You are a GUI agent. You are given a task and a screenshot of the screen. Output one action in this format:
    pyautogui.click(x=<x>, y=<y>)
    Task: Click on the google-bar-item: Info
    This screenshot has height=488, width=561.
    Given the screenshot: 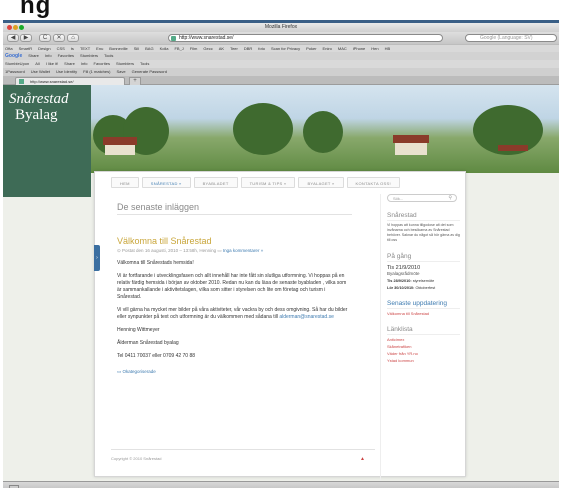 What is the action you would take?
    pyautogui.click(x=48, y=55)
    